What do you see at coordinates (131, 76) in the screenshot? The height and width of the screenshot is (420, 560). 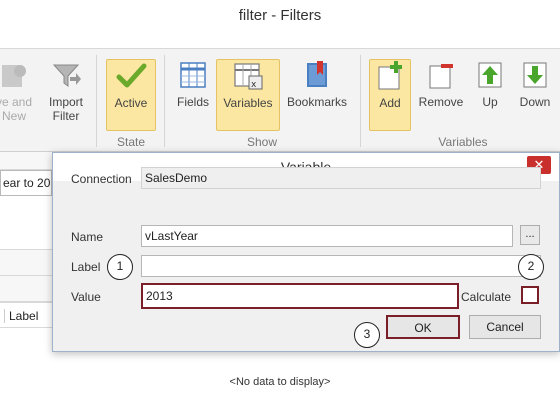 I see `checkmark-icon` at bounding box center [131, 76].